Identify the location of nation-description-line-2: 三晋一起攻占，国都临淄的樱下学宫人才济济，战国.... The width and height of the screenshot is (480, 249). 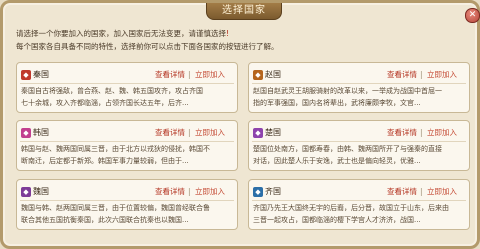
(337, 220).